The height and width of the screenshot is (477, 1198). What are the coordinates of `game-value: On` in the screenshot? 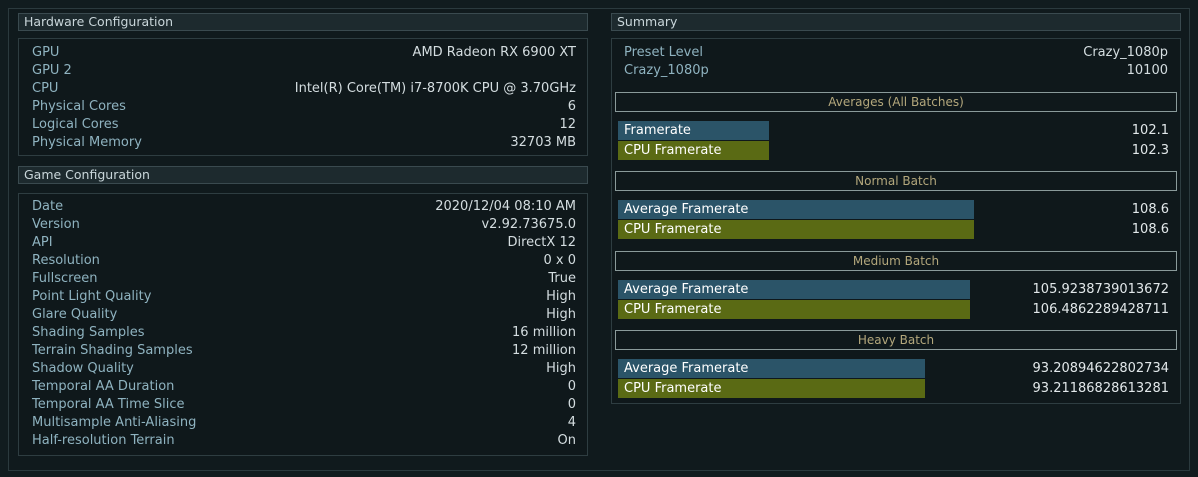 It's located at (566, 440).